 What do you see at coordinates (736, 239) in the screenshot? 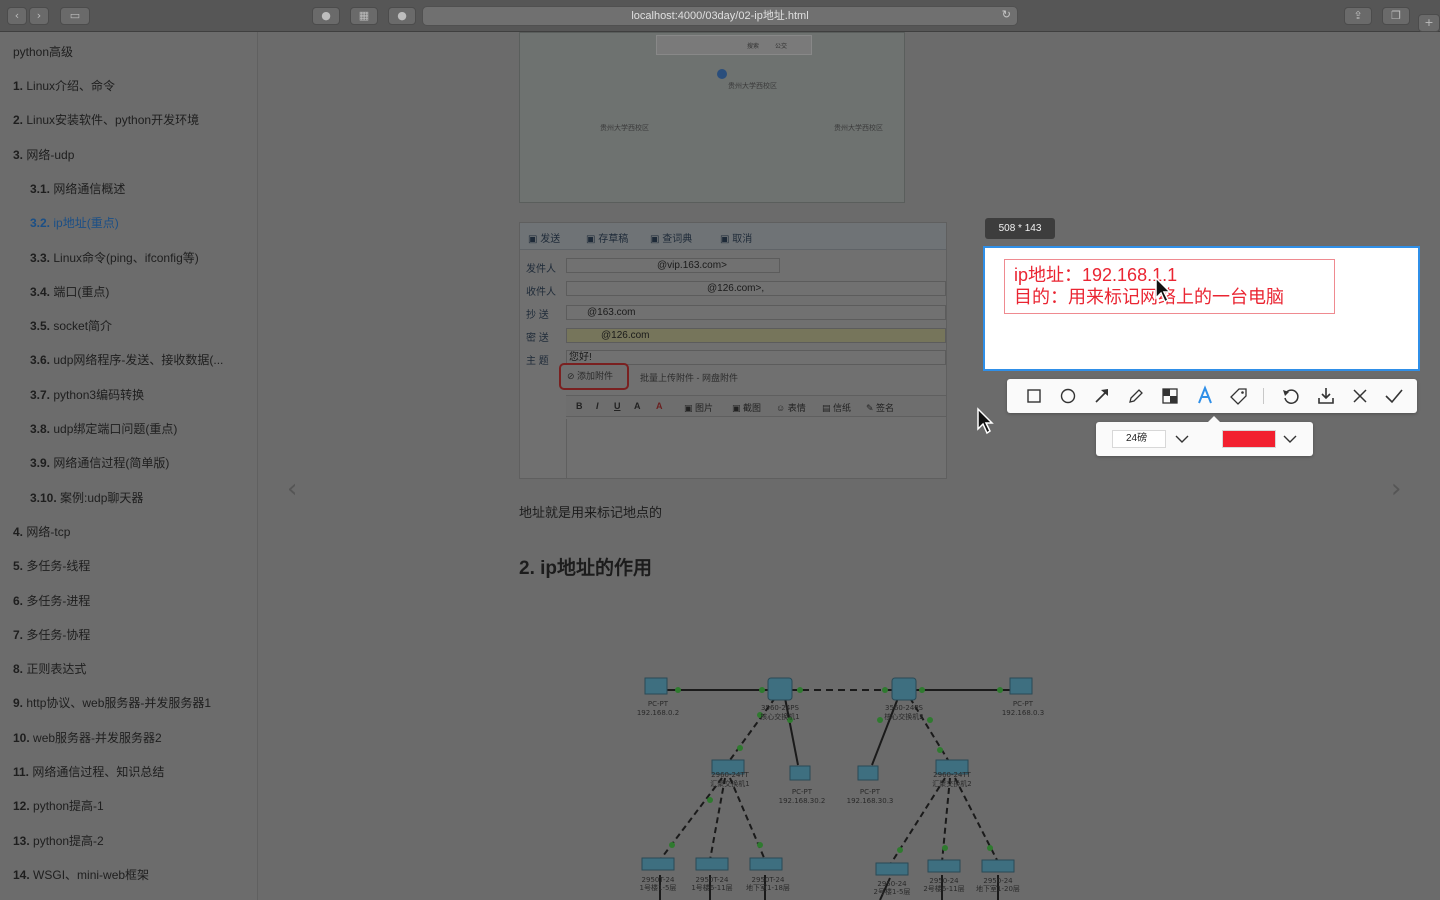
I see `mail-cancel: ▣ 取消` at bounding box center [736, 239].